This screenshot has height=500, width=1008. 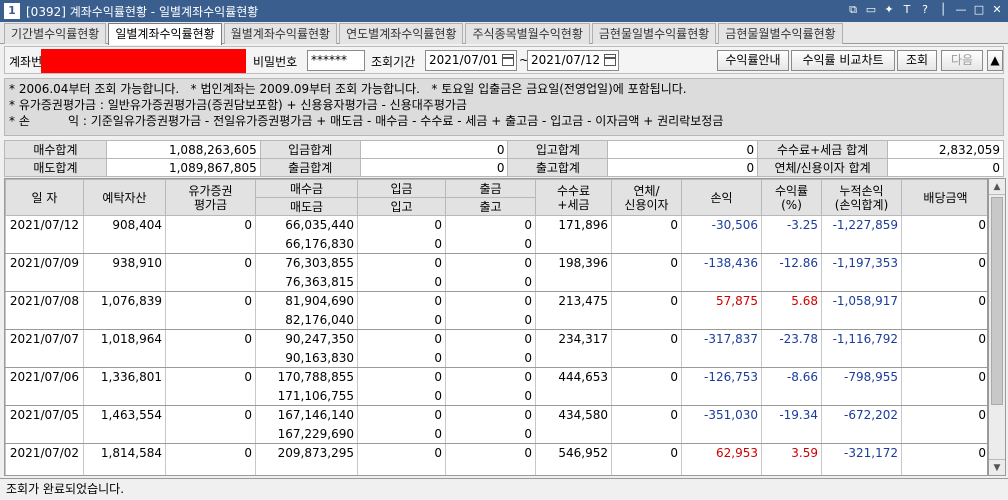 I want to click on header-deposit-in: 입금, so click(x=401, y=188).